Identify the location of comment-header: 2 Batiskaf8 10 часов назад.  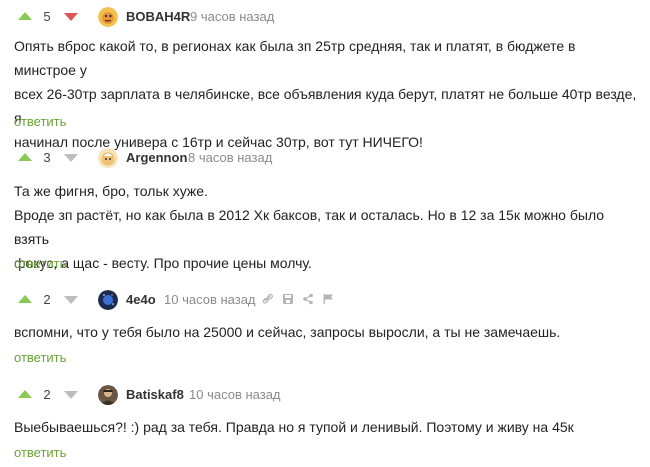
(325, 394).